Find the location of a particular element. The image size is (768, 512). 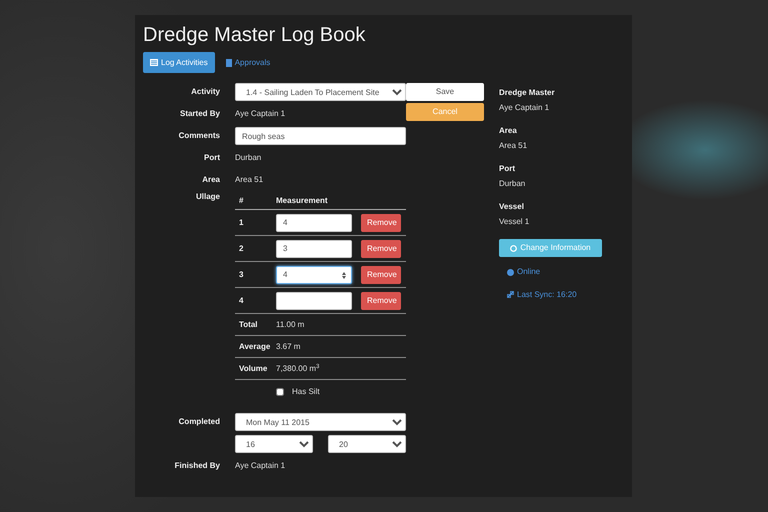

info-value: Area 51 is located at coordinates (513, 146).